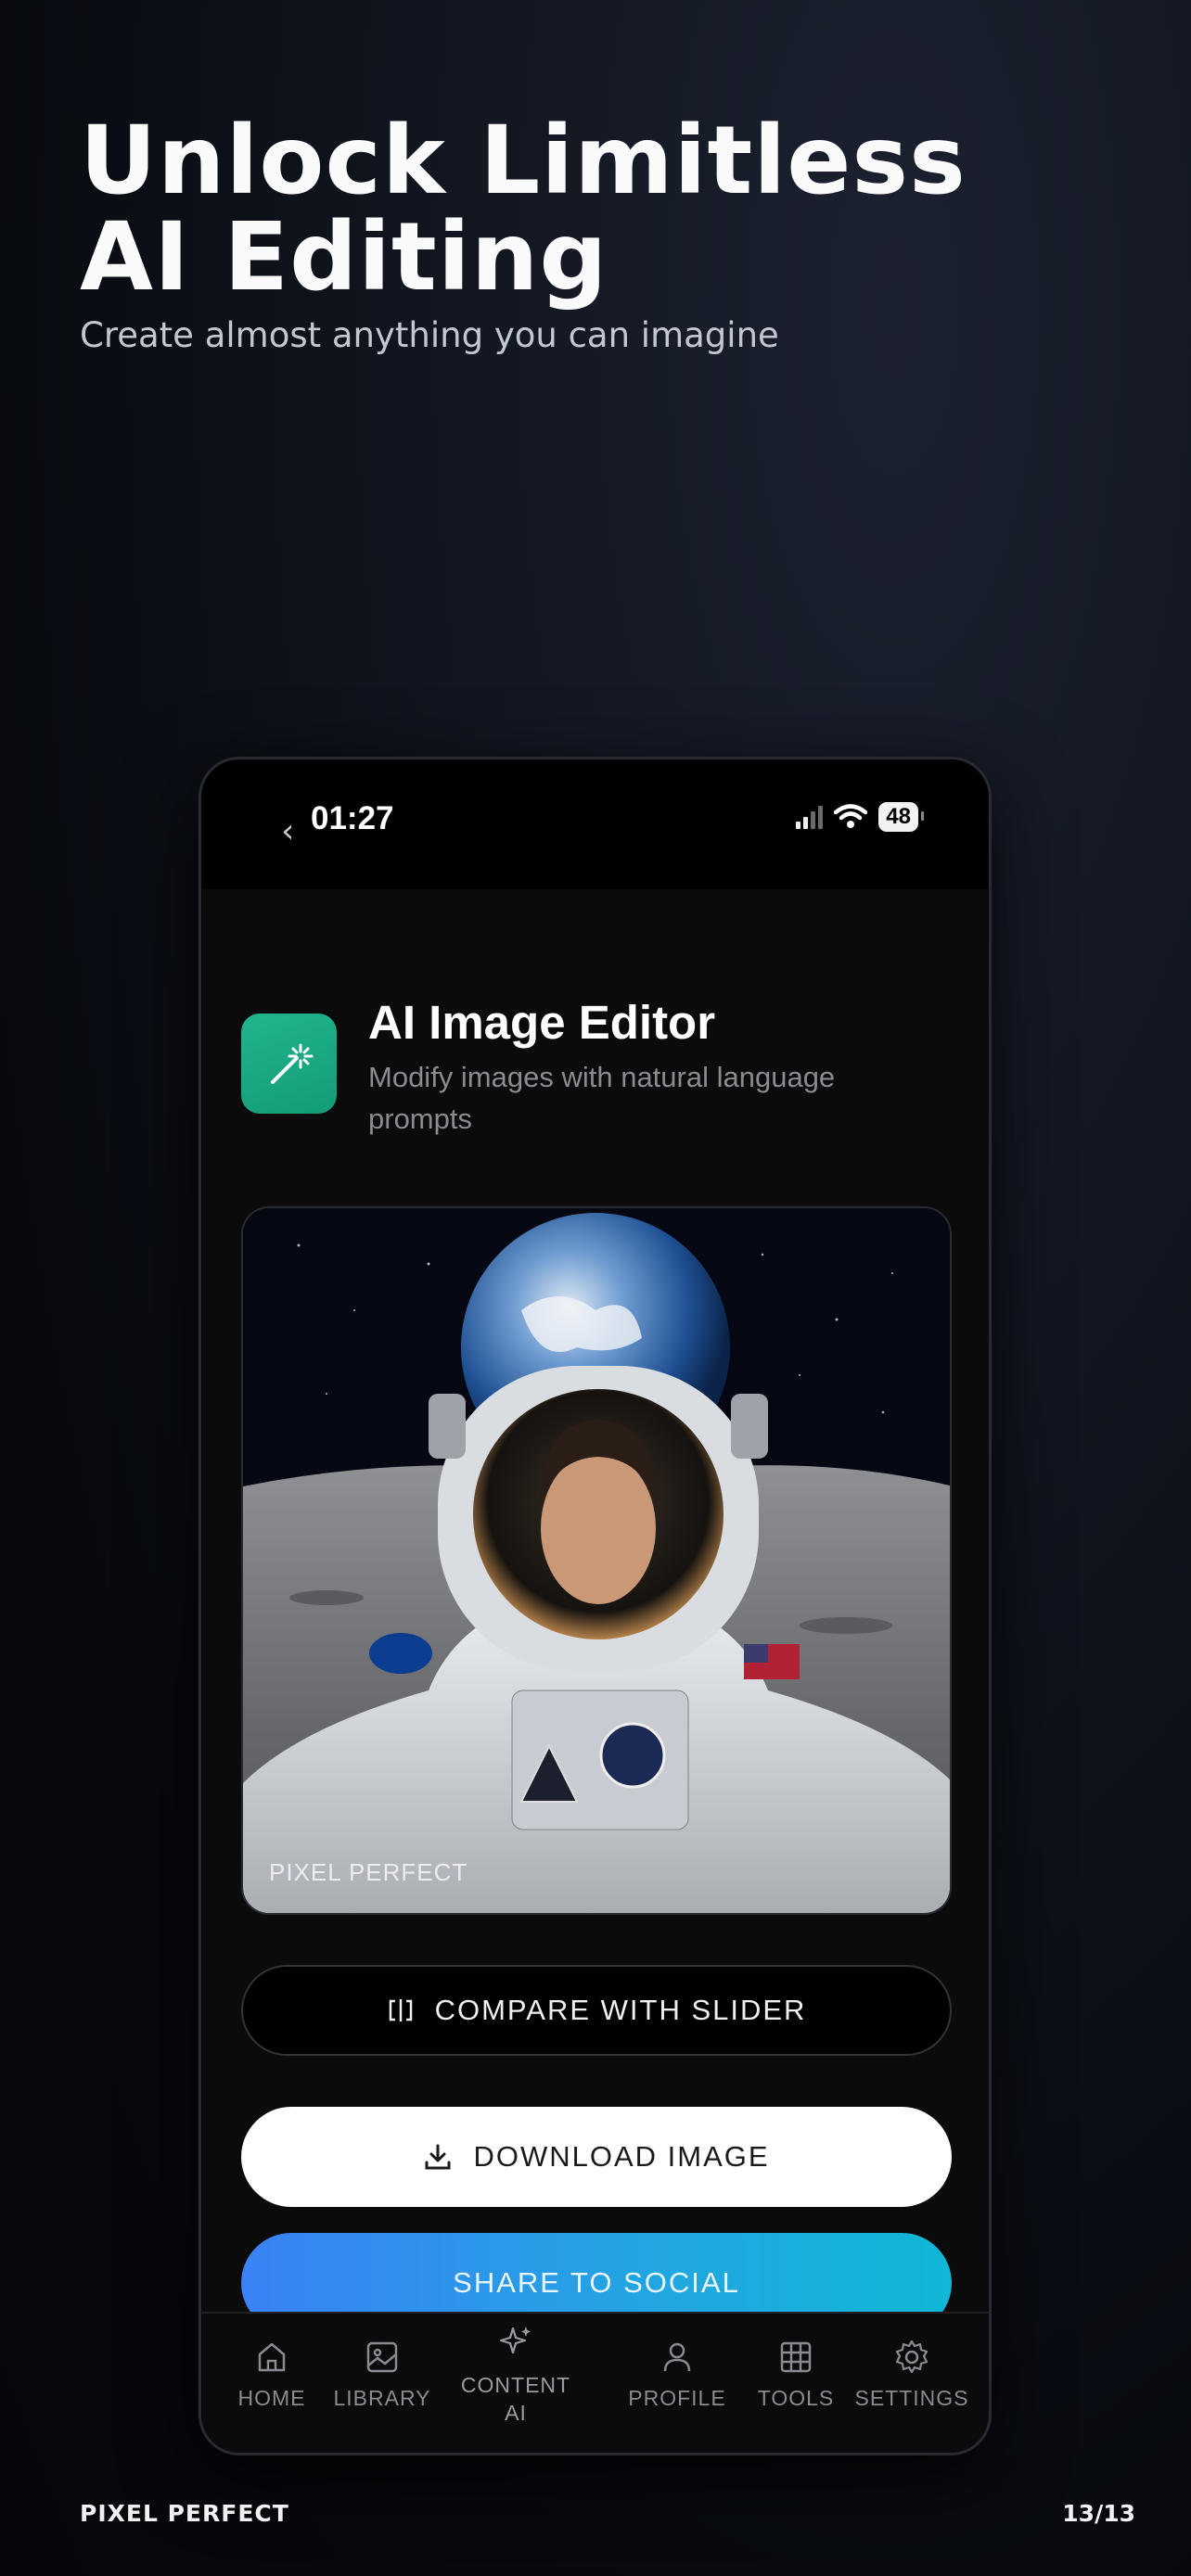  I want to click on tab-home-label: HOME, so click(271, 2398).